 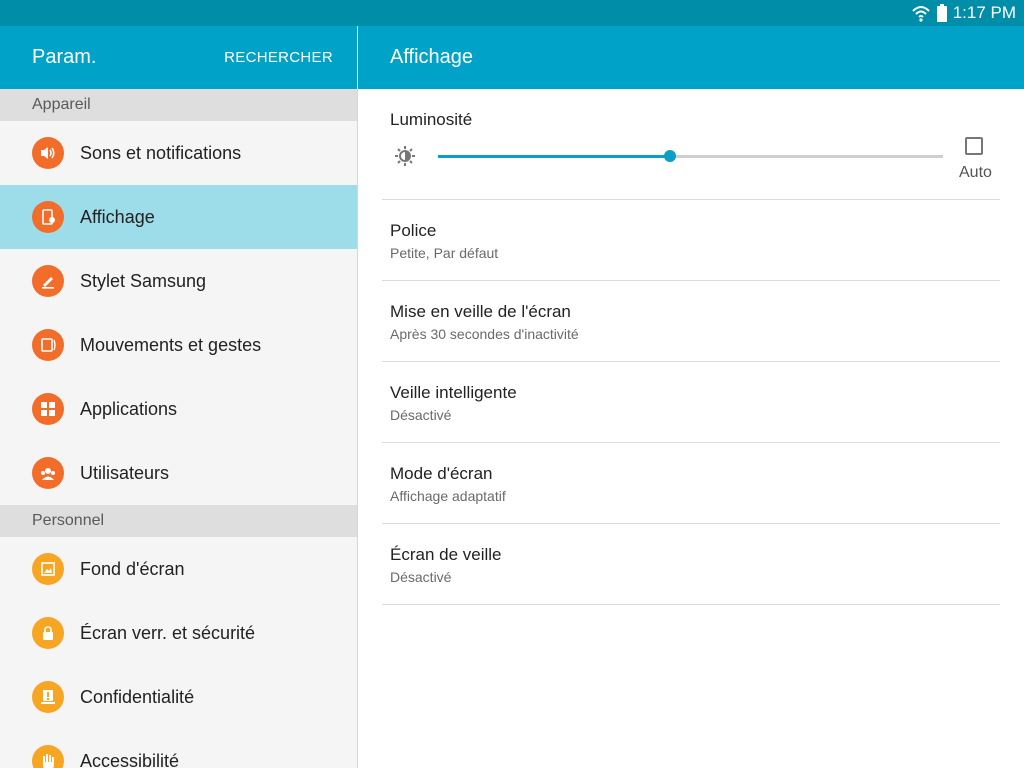 What do you see at coordinates (48, 409) in the screenshot?
I see `apps-grid-icon` at bounding box center [48, 409].